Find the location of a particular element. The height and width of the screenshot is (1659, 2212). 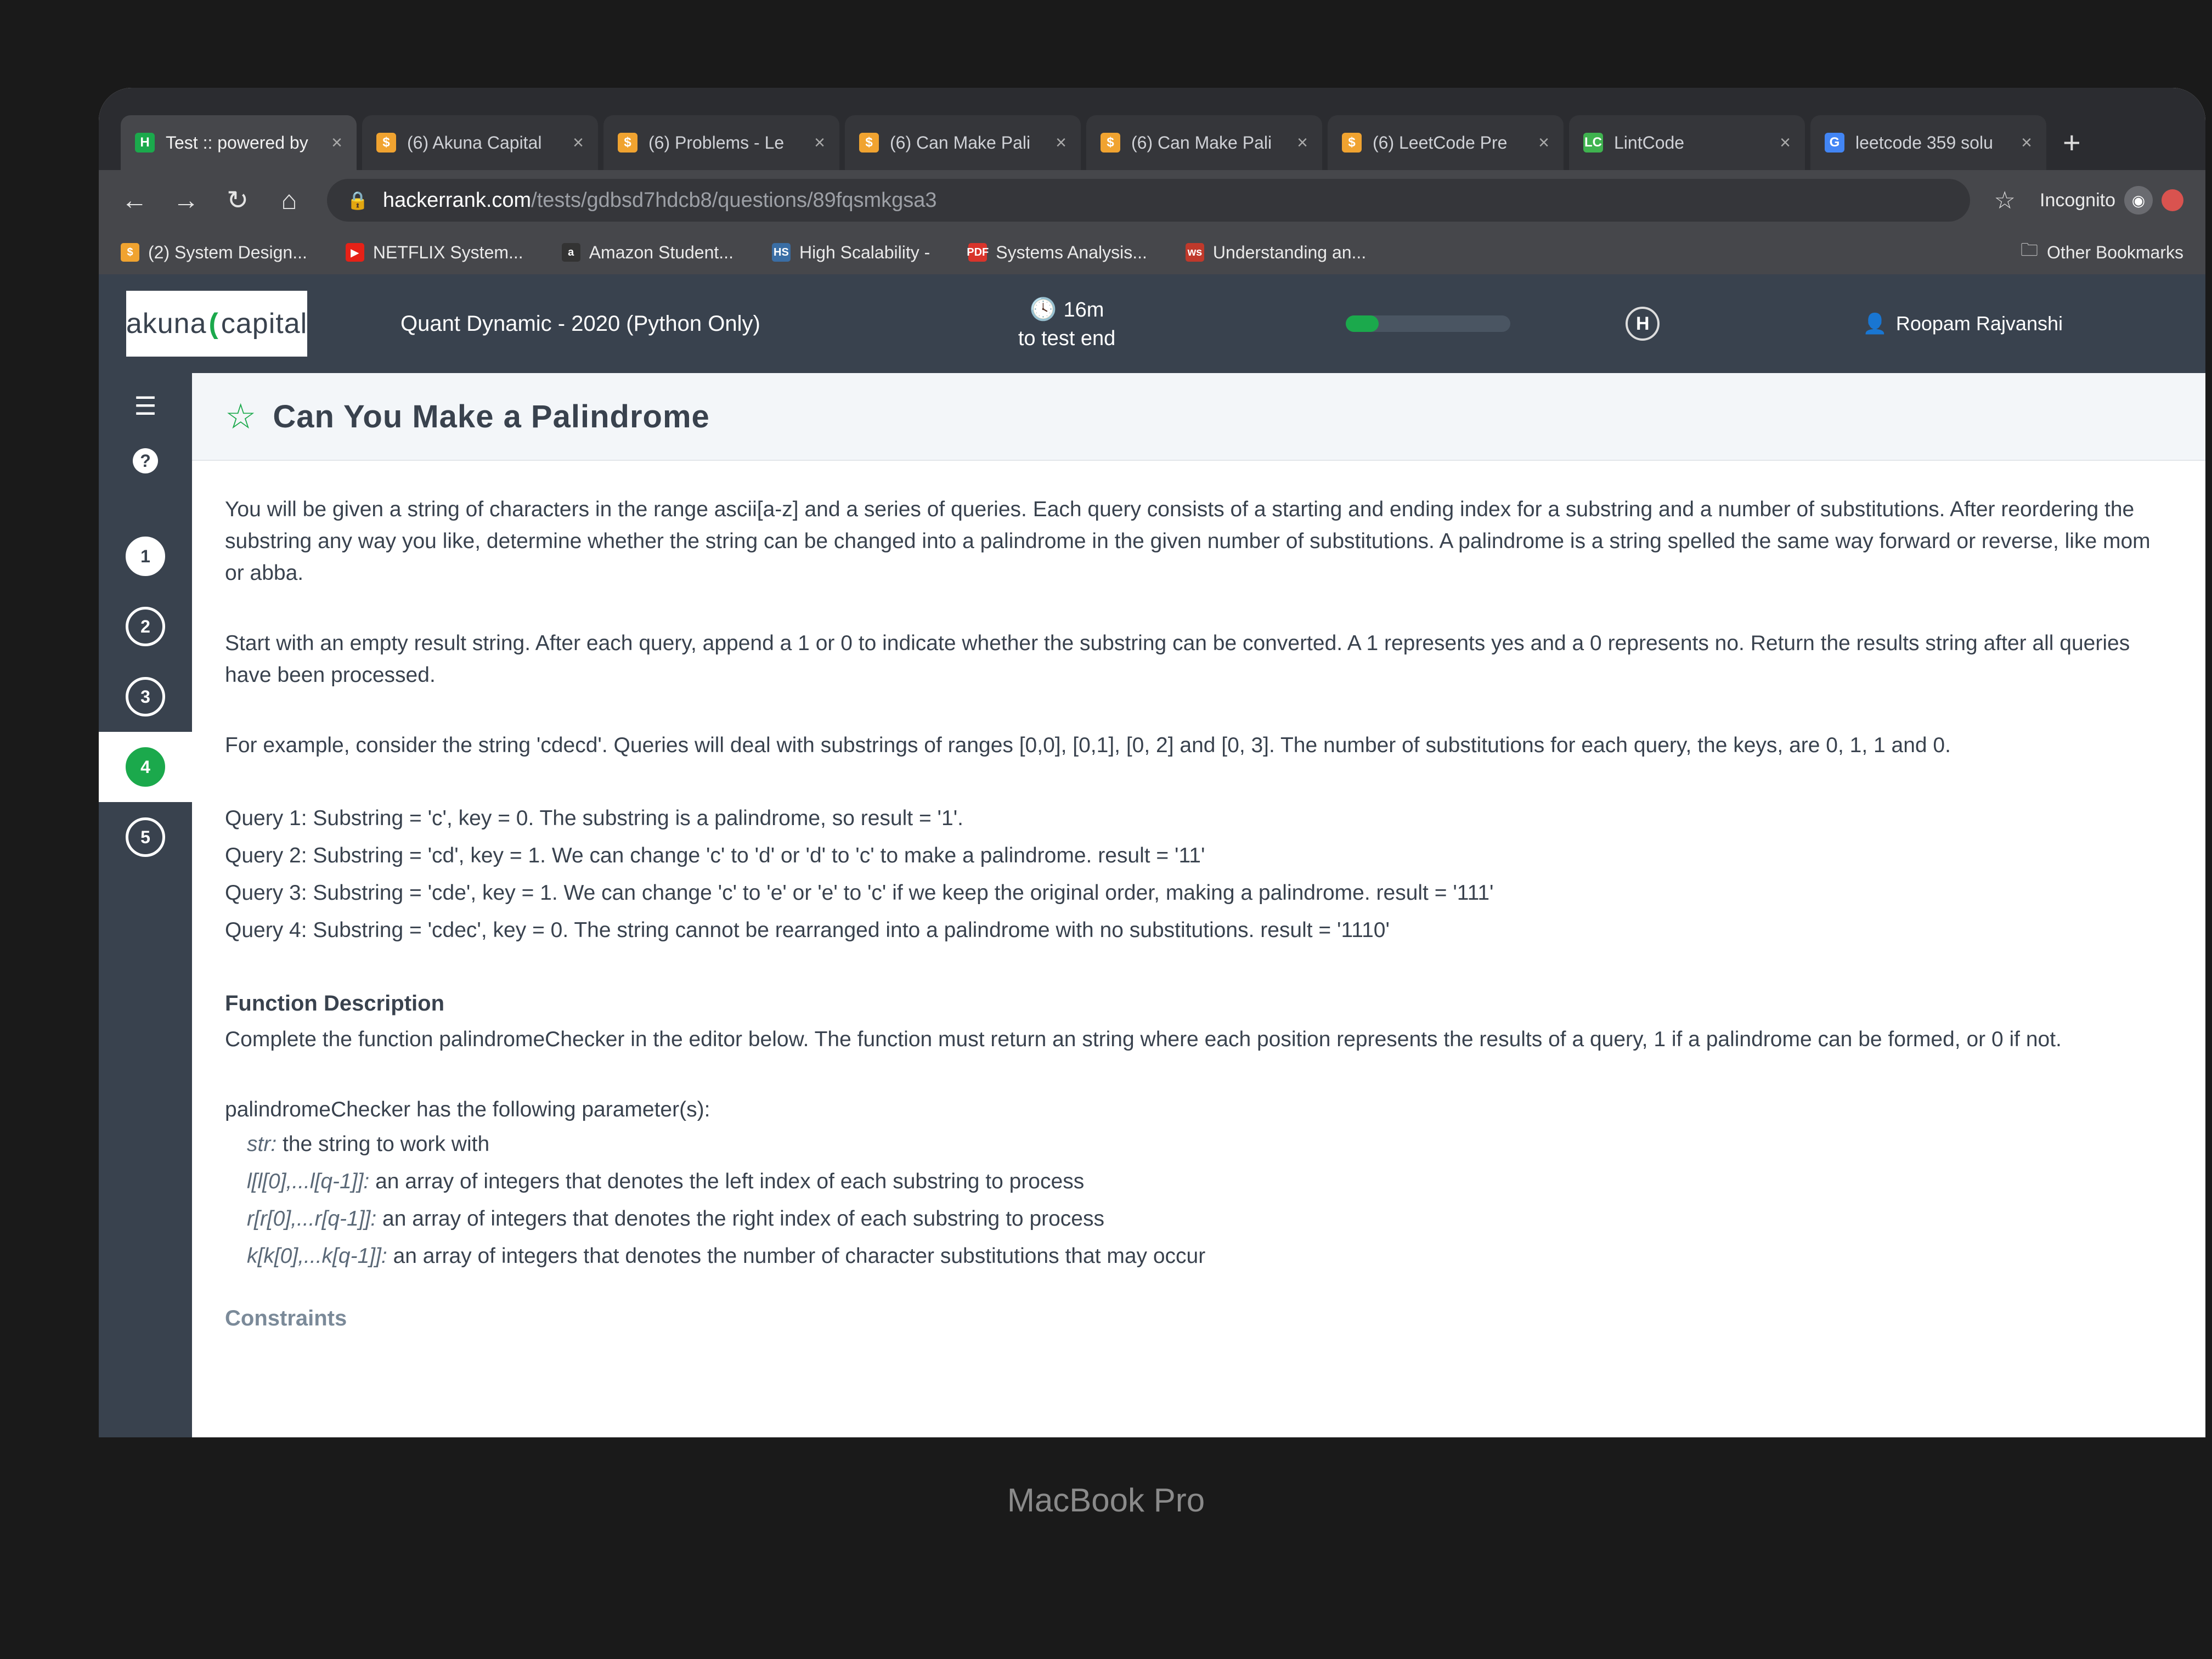

browser-tab: $ (6) LeetCode Pre × is located at coordinates (1446, 143).